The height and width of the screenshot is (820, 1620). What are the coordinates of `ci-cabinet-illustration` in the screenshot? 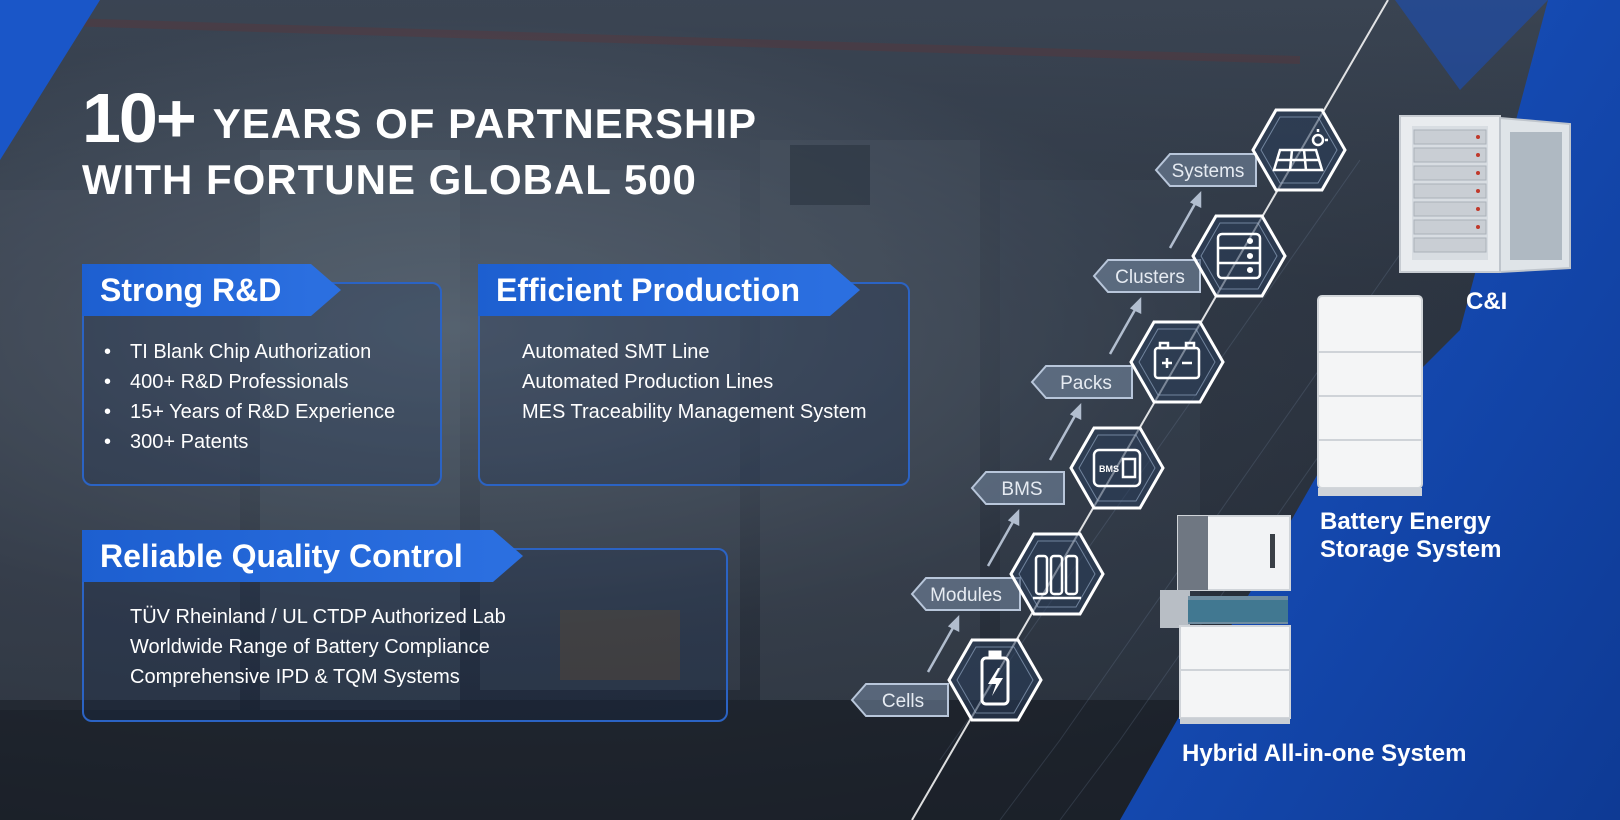 It's located at (1485, 194).